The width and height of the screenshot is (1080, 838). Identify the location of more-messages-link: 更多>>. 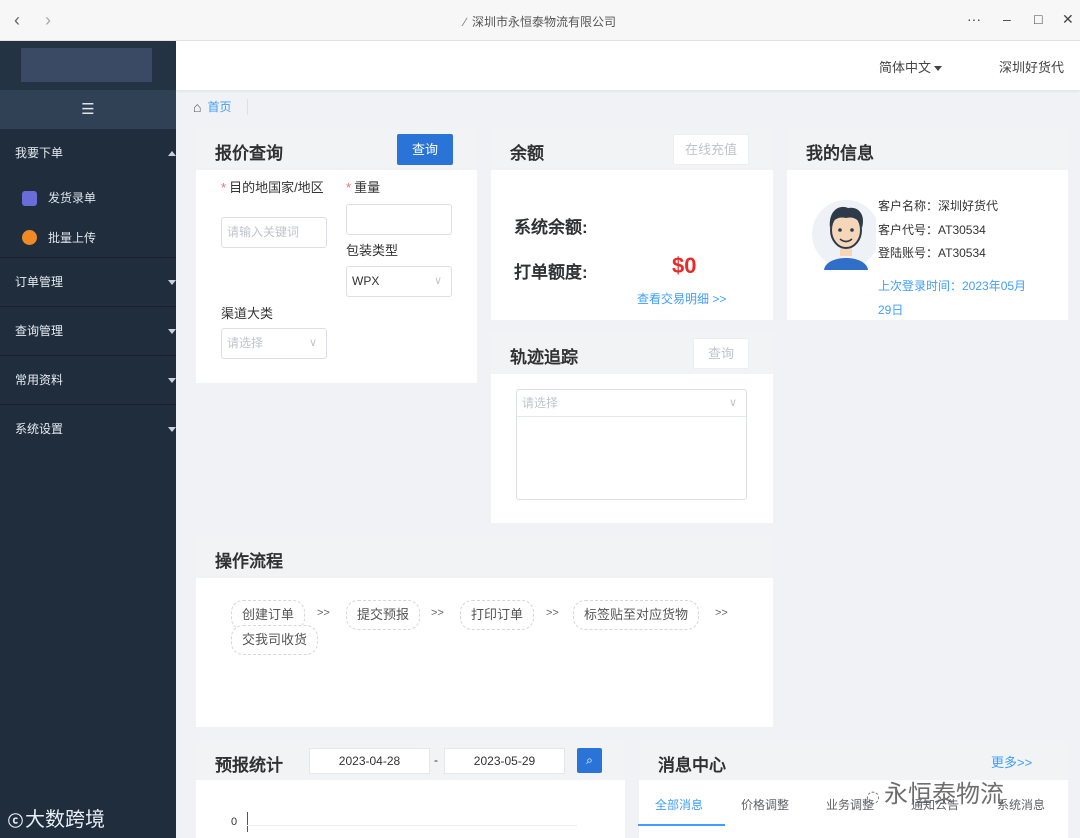
(1011, 761).